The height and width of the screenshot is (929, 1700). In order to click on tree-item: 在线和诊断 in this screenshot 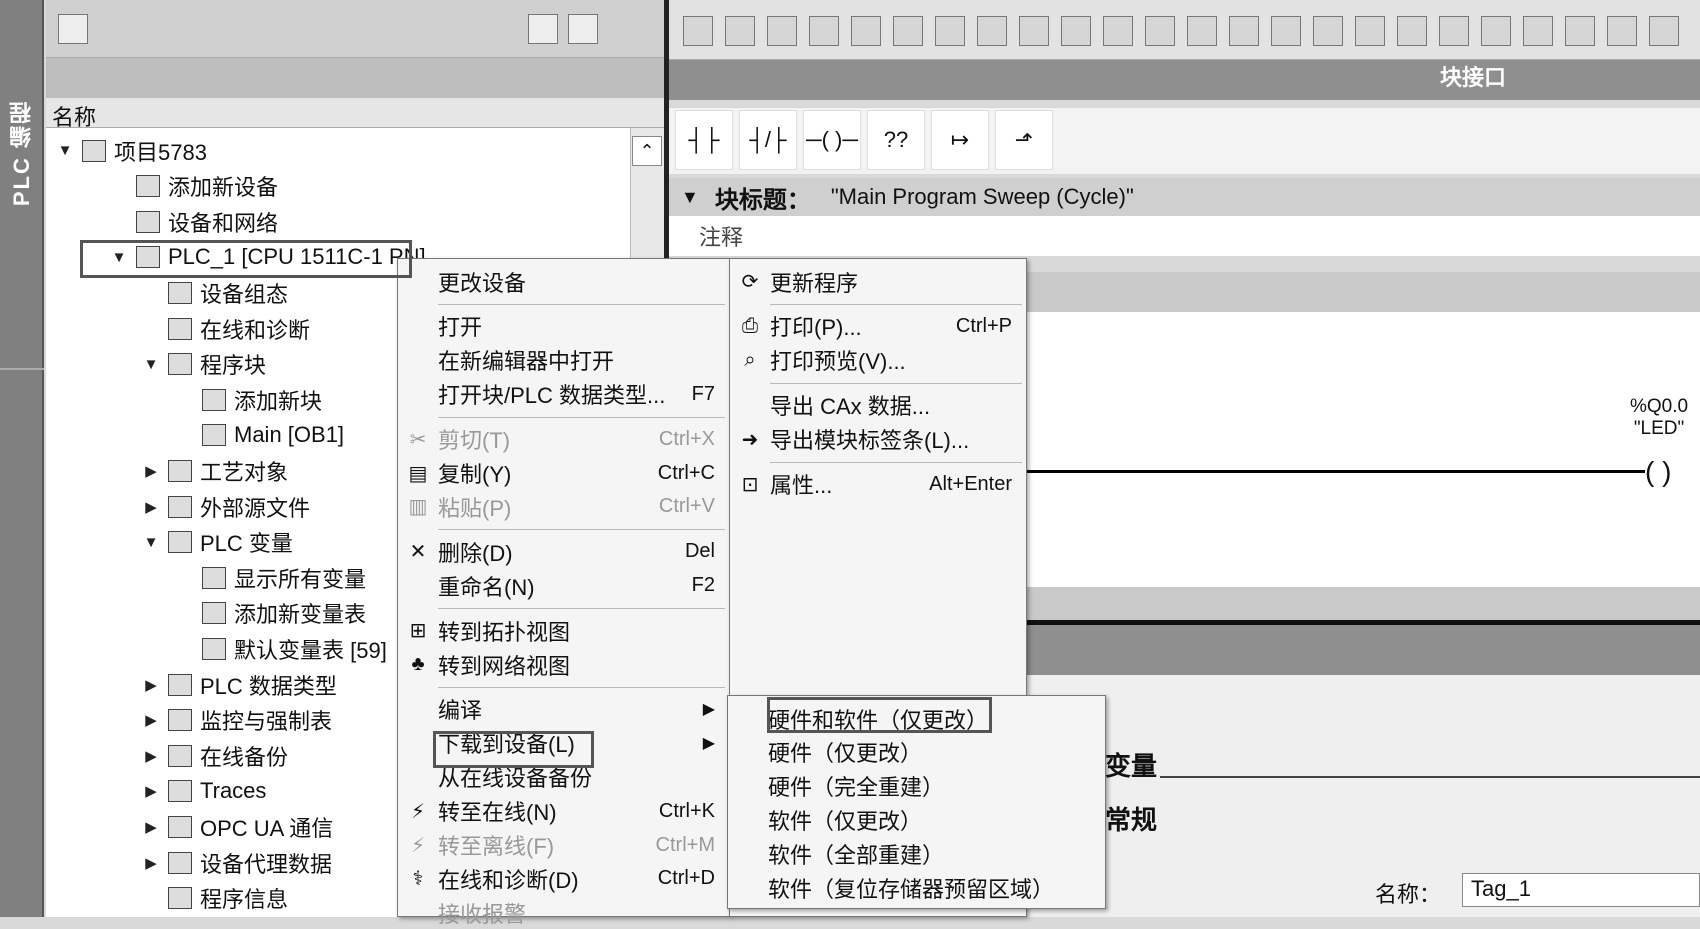, I will do `click(226, 328)`.